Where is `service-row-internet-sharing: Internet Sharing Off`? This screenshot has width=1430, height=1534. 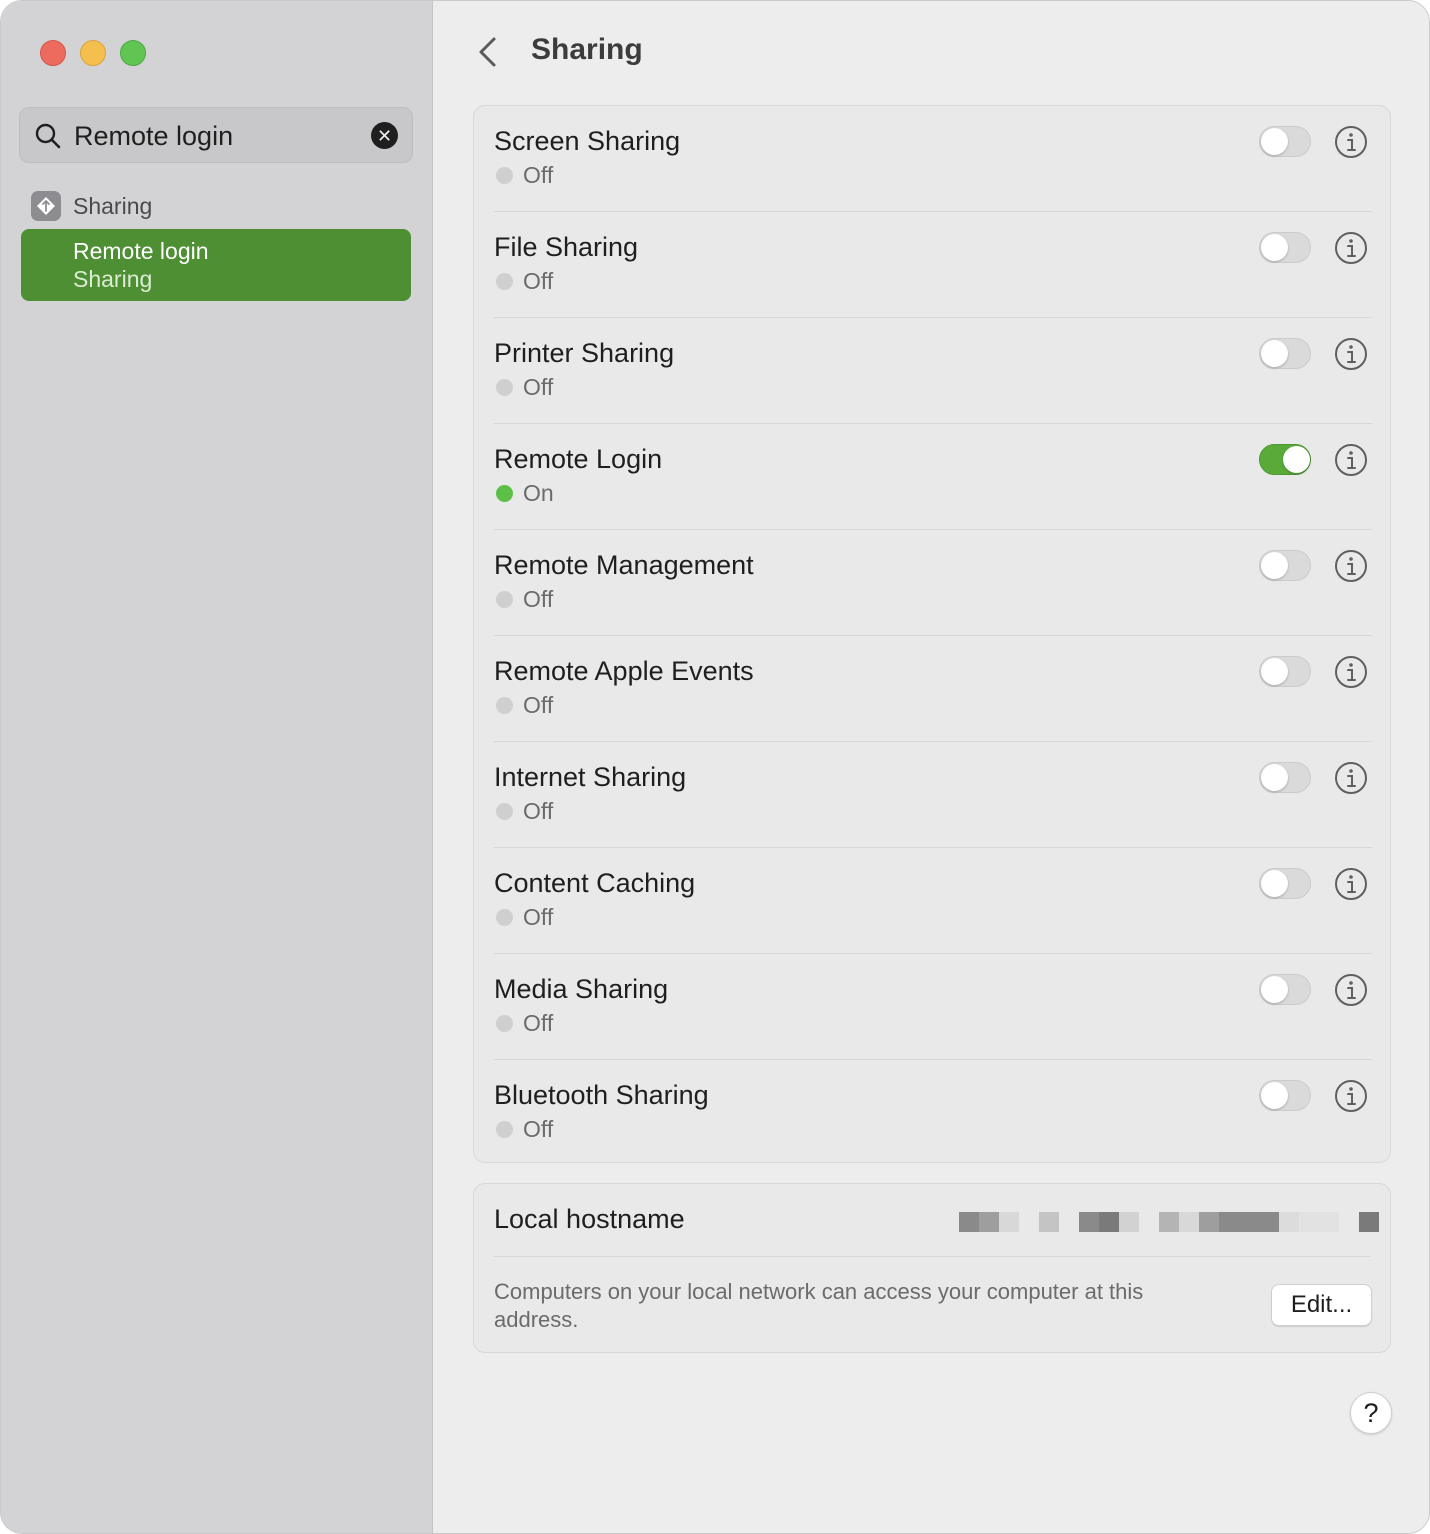 service-row-internet-sharing: Internet Sharing Off is located at coordinates (933, 795).